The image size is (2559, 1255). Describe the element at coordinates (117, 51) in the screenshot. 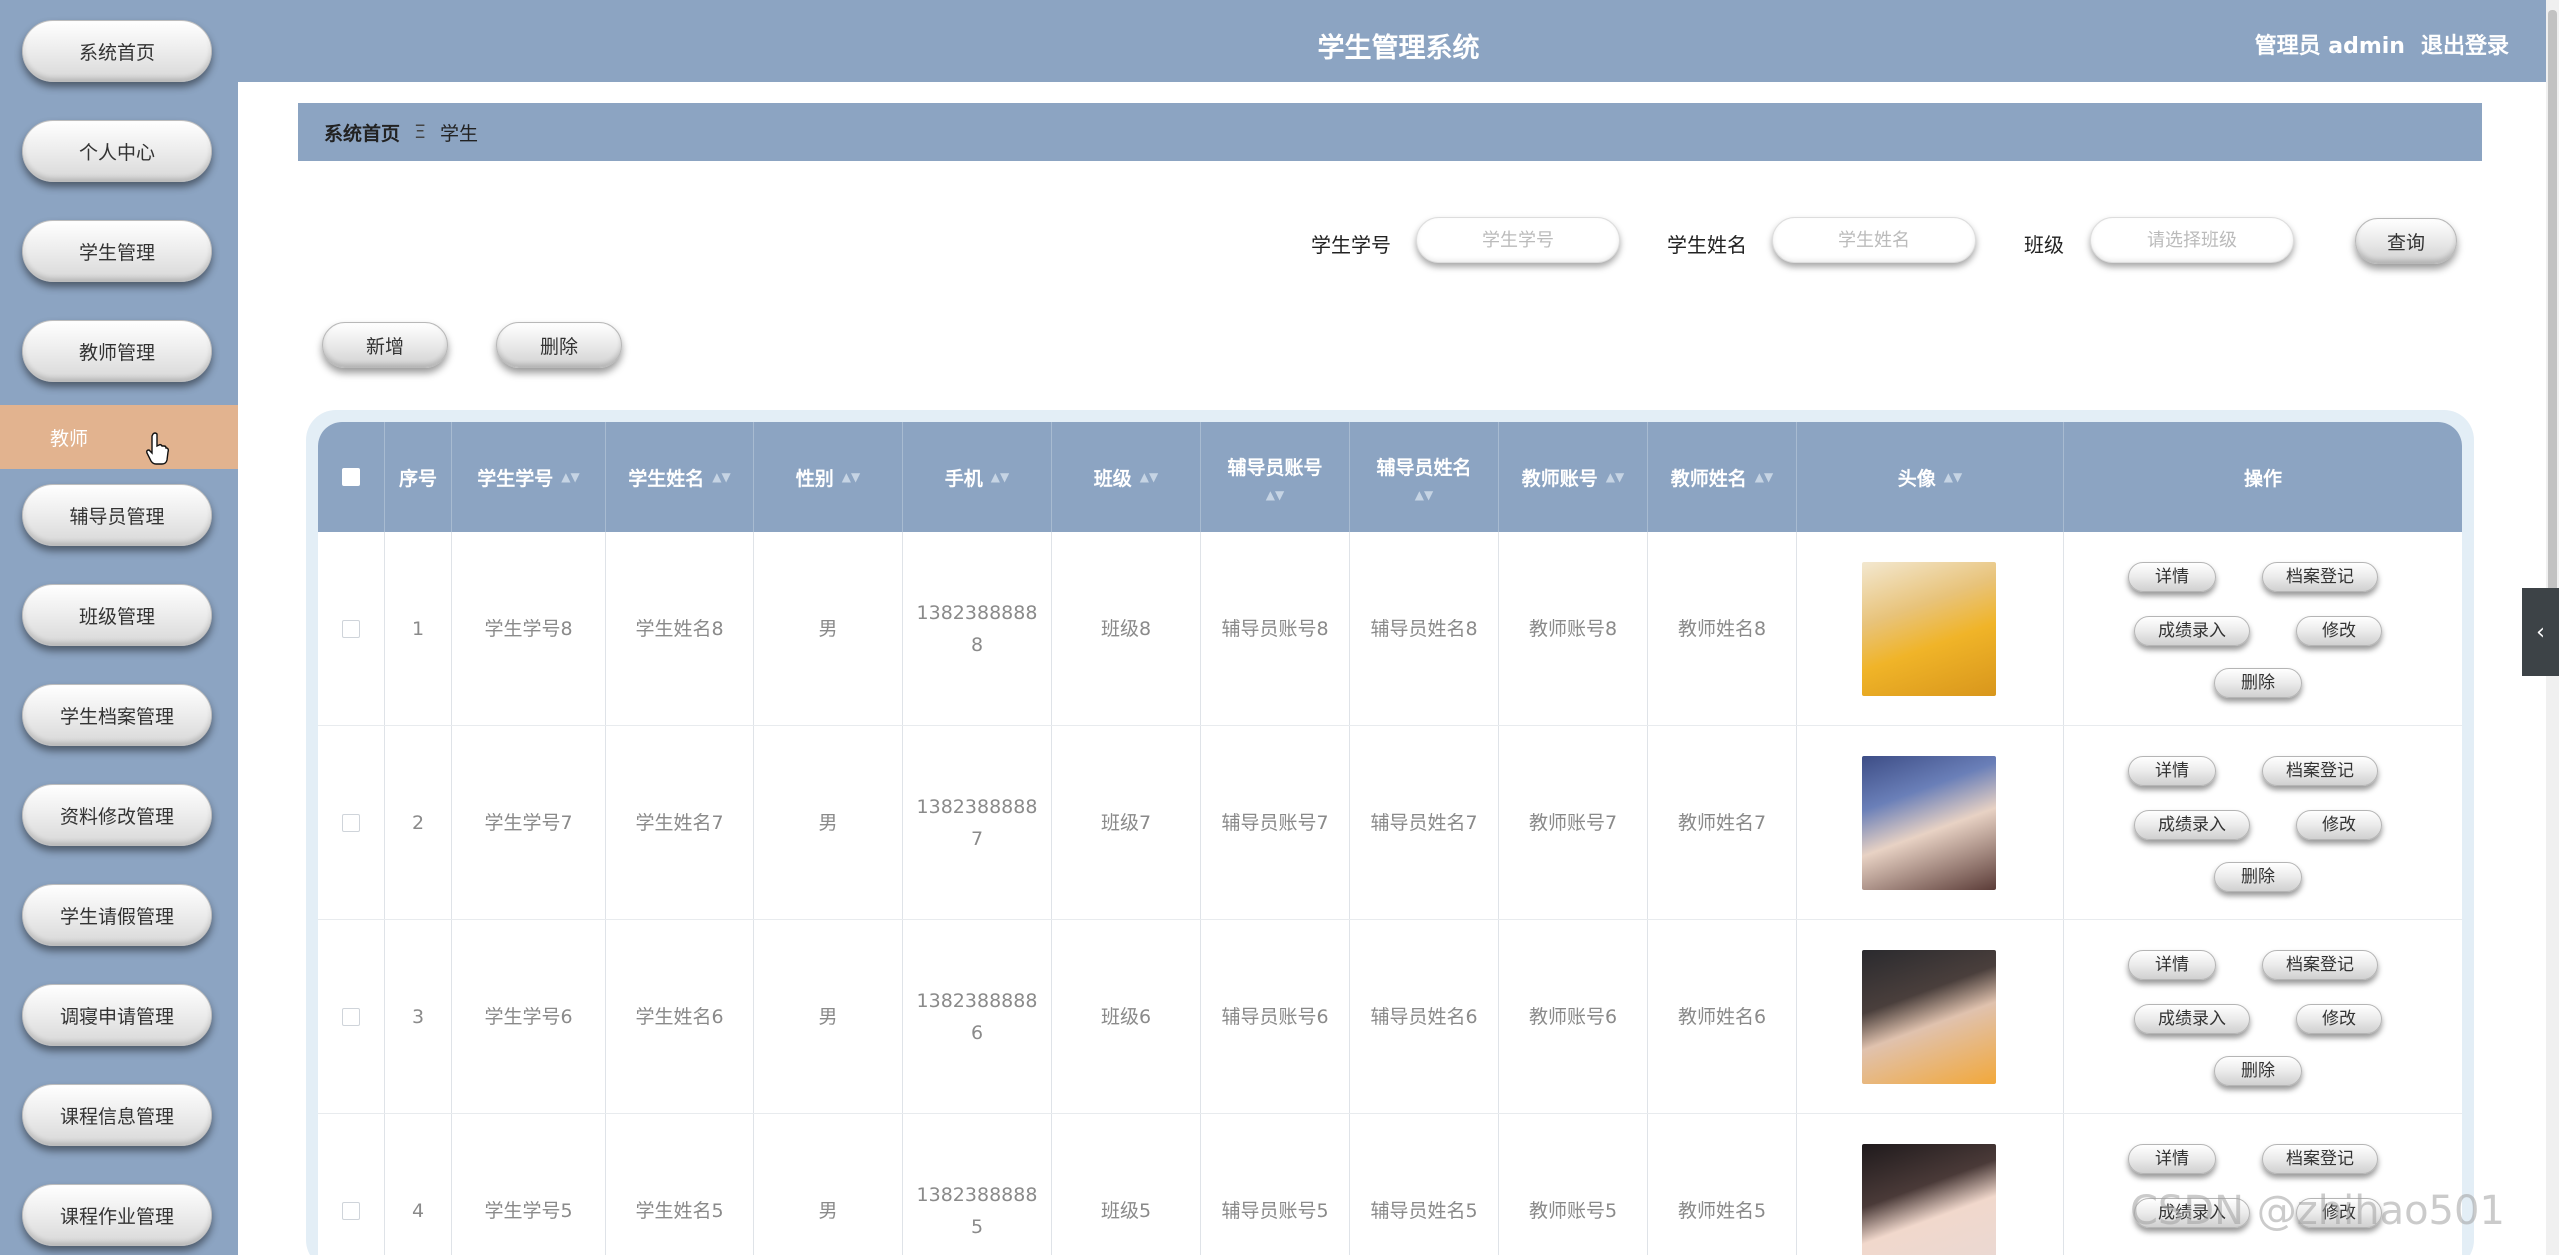

I see `sidebar-item-home: 系统首页` at that location.